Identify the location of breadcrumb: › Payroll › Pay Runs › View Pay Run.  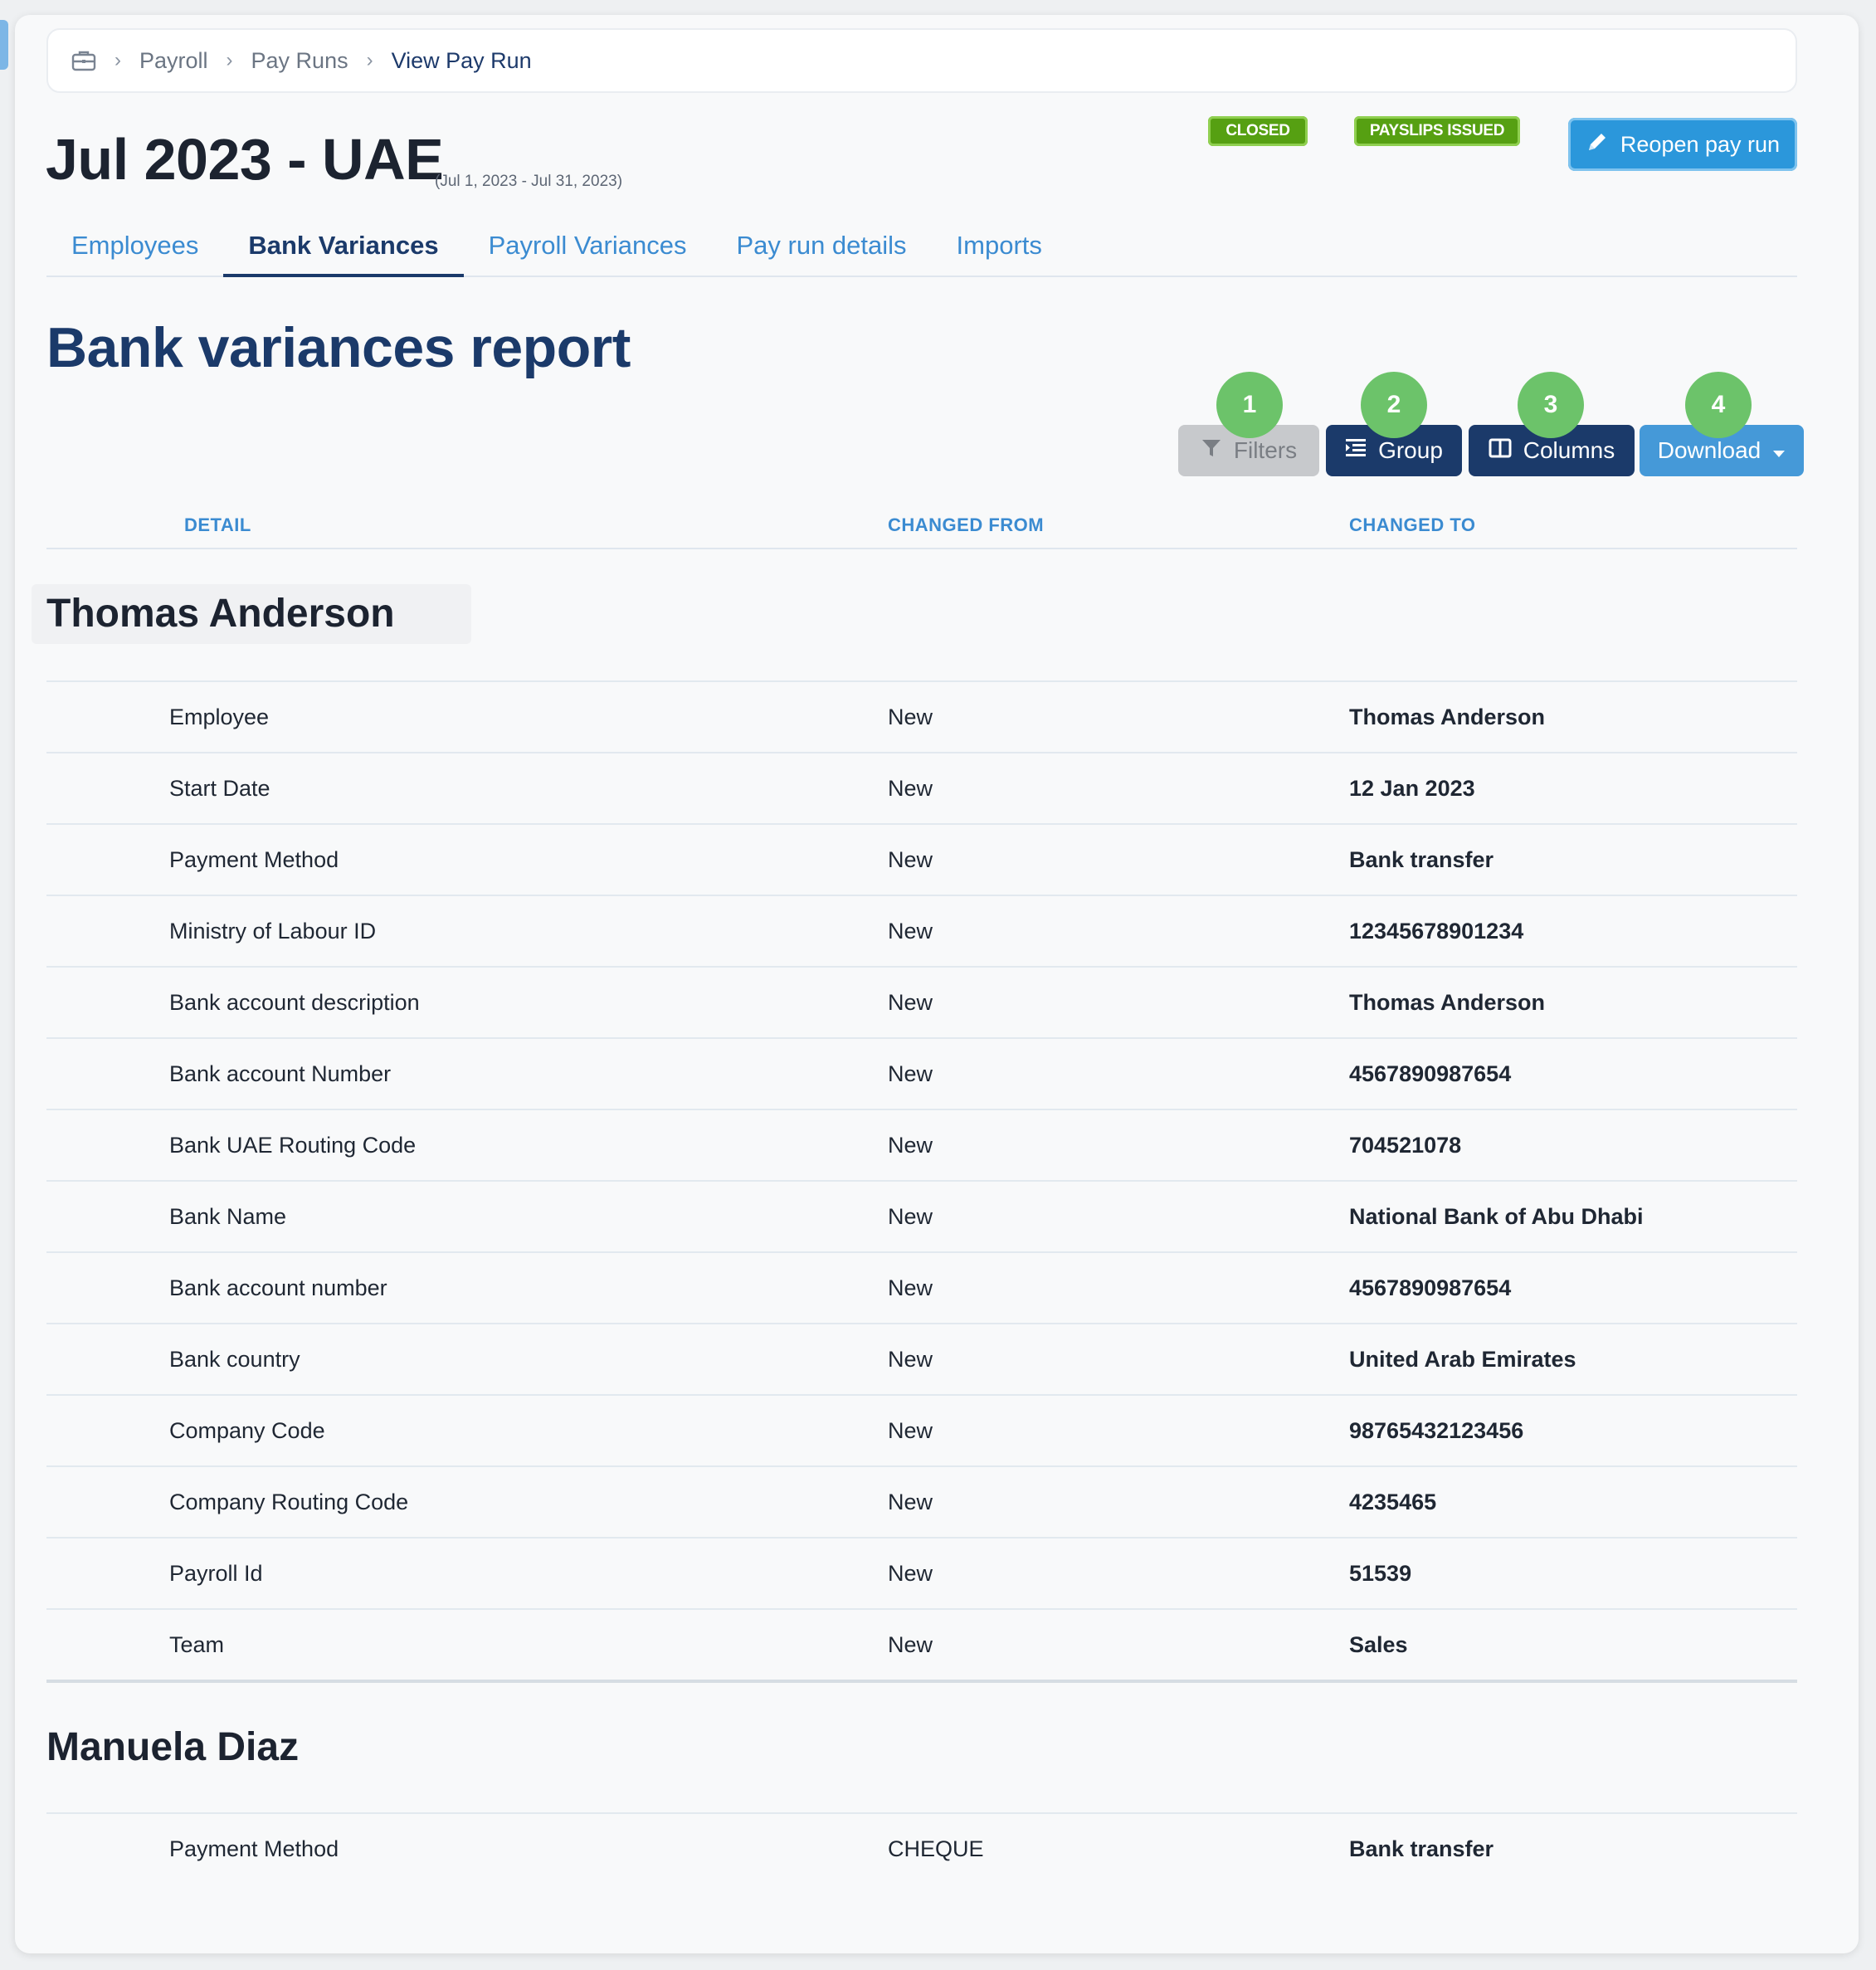
(922, 61).